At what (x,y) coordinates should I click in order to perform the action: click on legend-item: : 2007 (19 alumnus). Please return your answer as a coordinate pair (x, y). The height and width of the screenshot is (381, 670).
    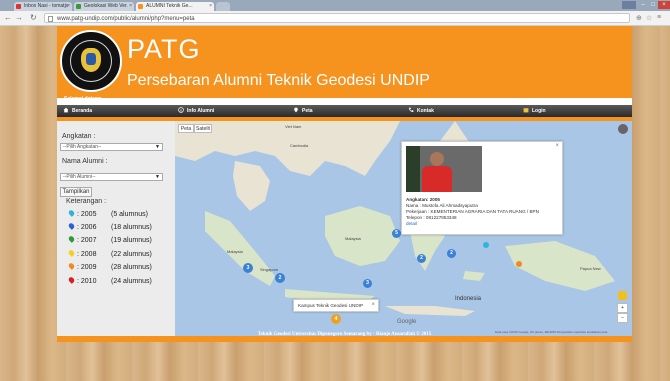
    Looking at the image, I should click on (109, 239).